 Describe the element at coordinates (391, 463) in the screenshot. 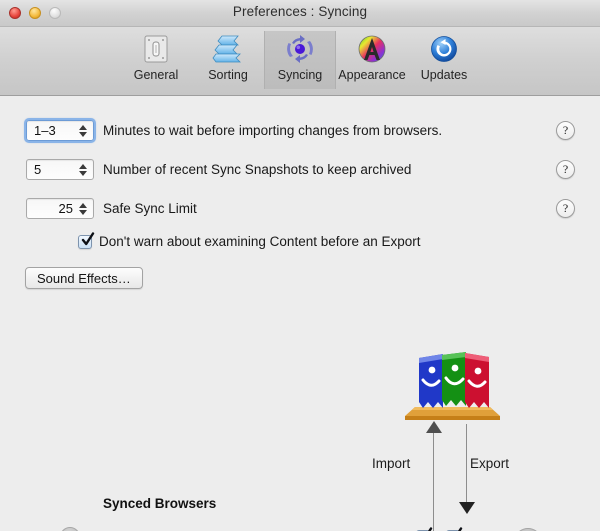

I see `import-label: Import` at that location.